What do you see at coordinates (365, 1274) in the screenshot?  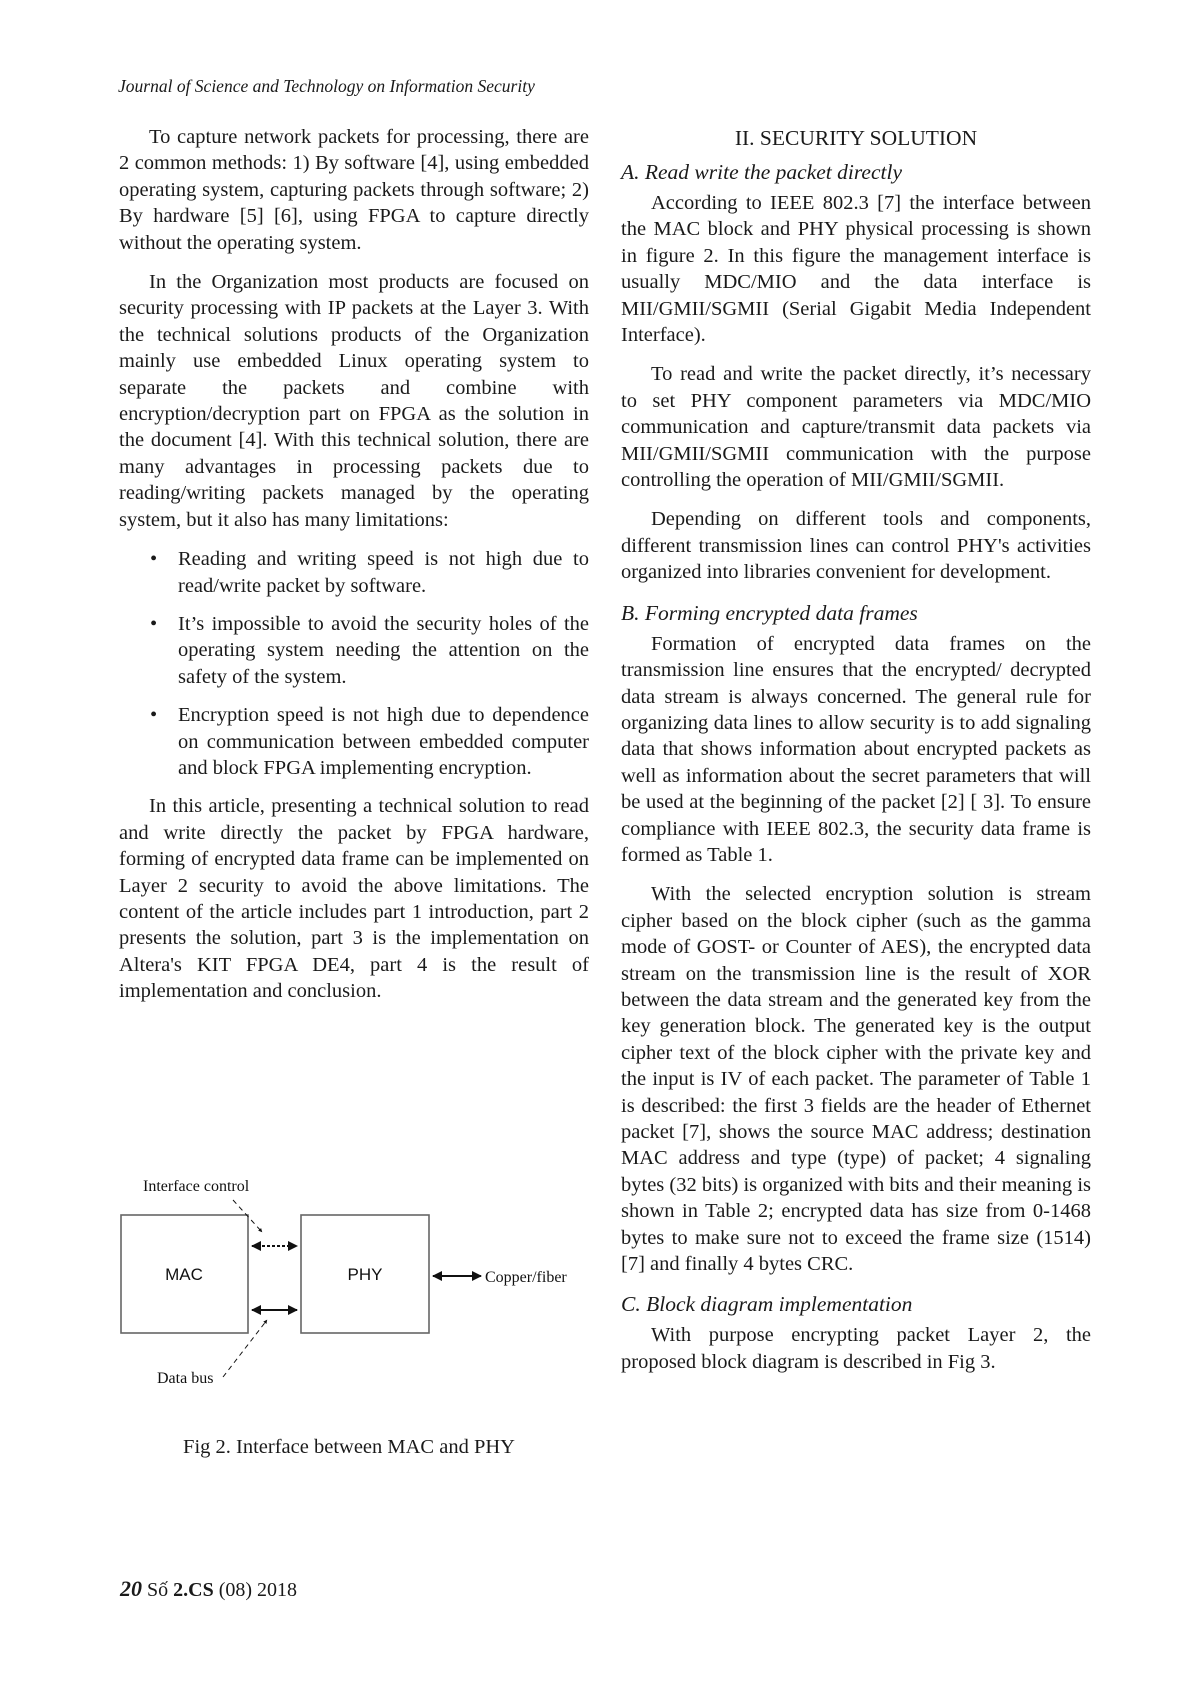 I see `phy-label: PHY` at bounding box center [365, 1274].